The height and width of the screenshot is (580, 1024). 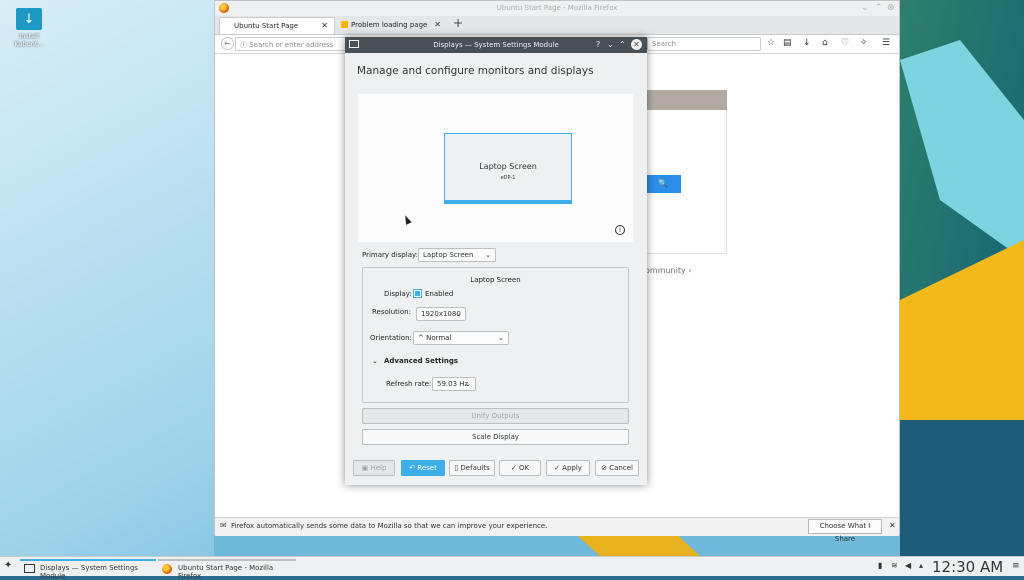 I want to click on enabled-label: Enabled, so click(x=439, y=294).